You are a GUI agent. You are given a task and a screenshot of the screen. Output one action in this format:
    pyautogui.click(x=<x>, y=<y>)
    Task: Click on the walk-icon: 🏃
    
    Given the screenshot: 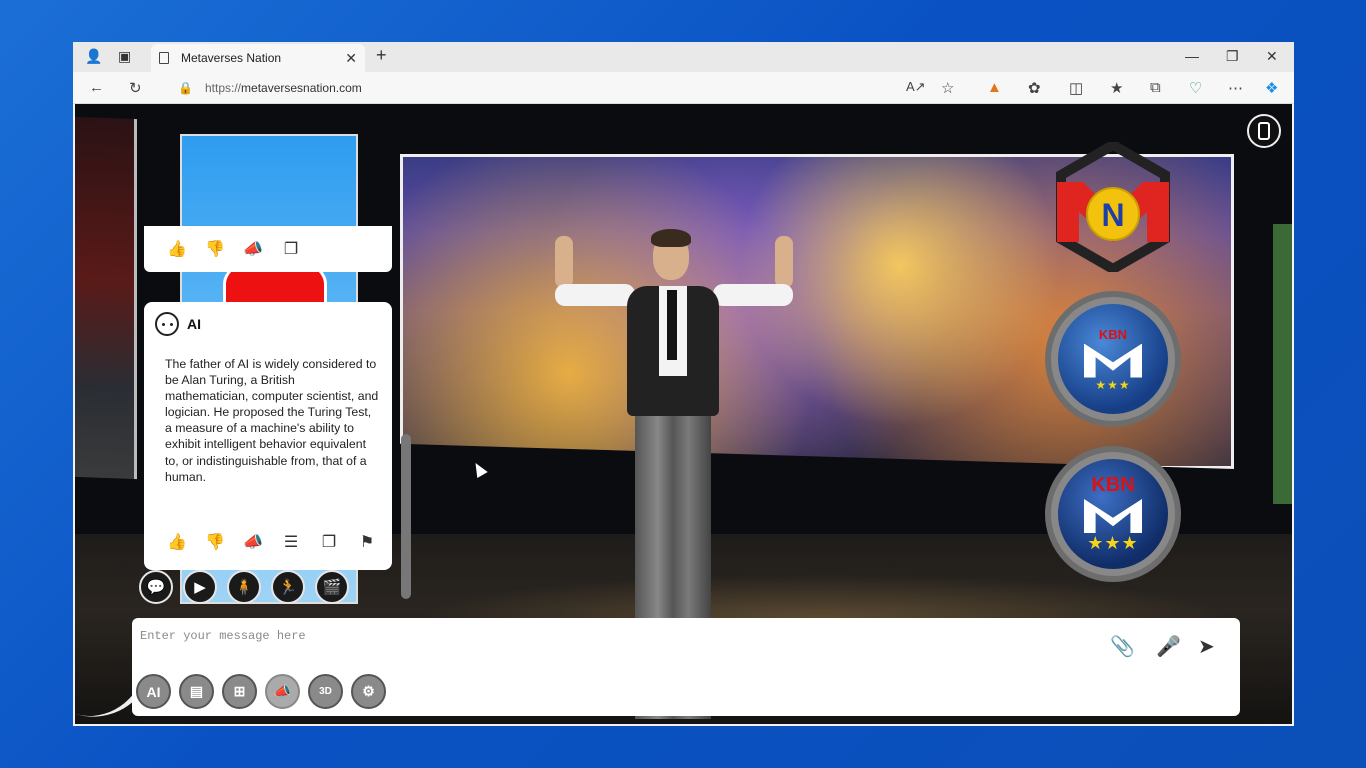 What is the action you would take?
    pyautogui.click(x=288, y=587)
    